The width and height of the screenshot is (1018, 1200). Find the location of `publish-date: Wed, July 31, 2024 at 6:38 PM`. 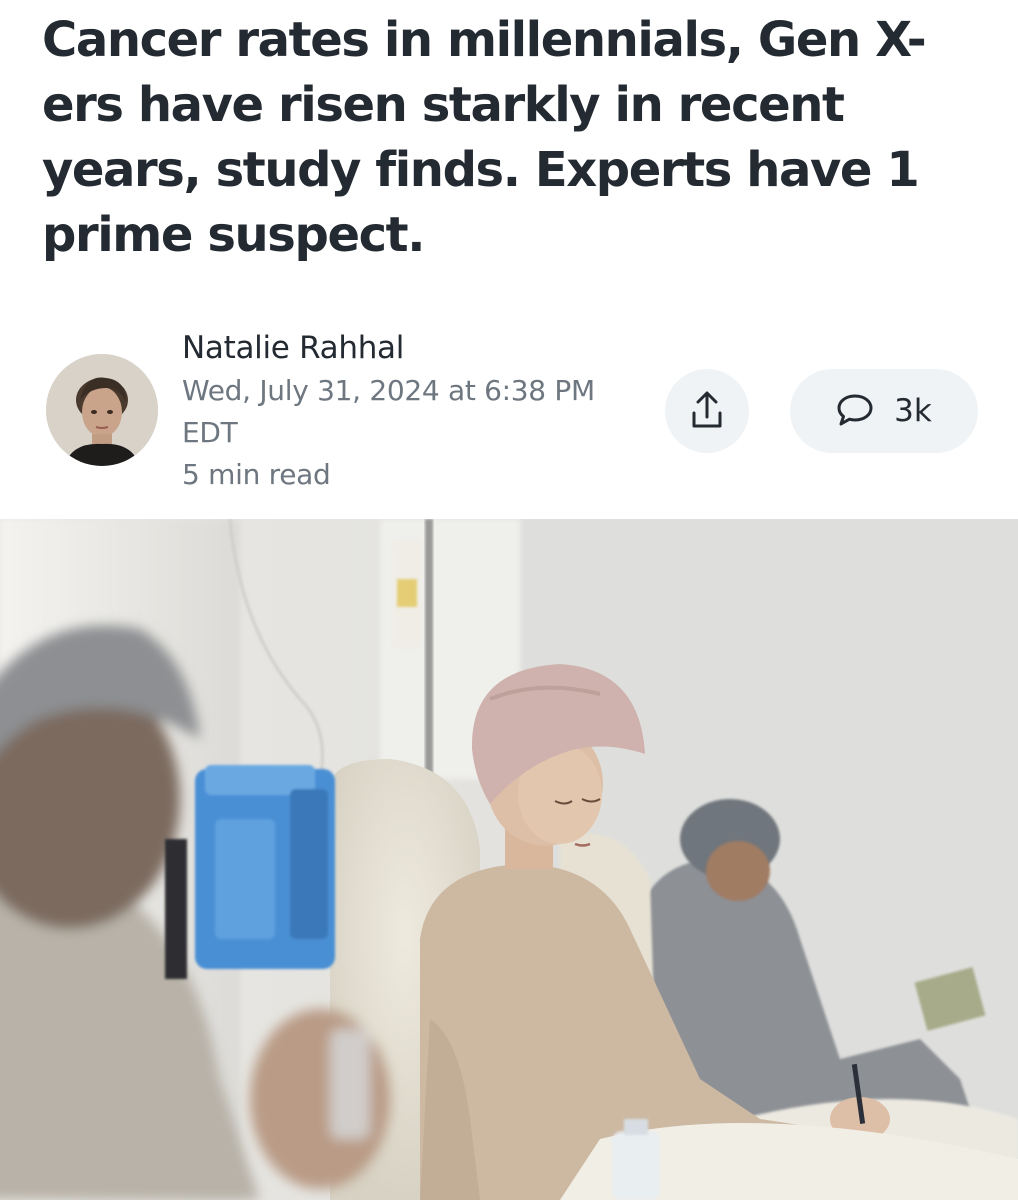

publish-date: Wed, July 31, 2024 at 6:38 PM is located at coordinates (388, 390).